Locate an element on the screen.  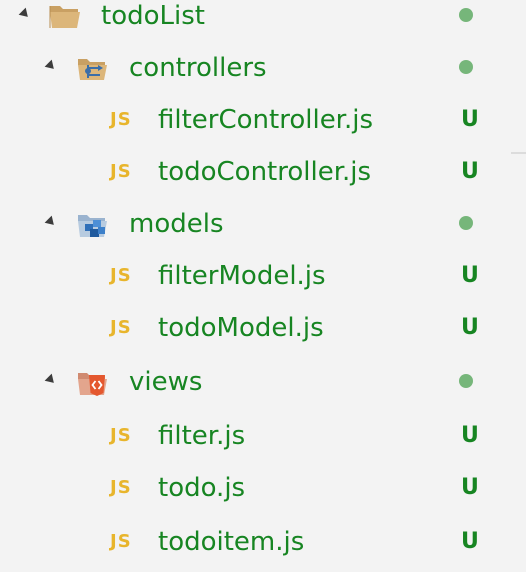
tree-row-filter-js: JS filter.js U is located at coordinates (260, 436).